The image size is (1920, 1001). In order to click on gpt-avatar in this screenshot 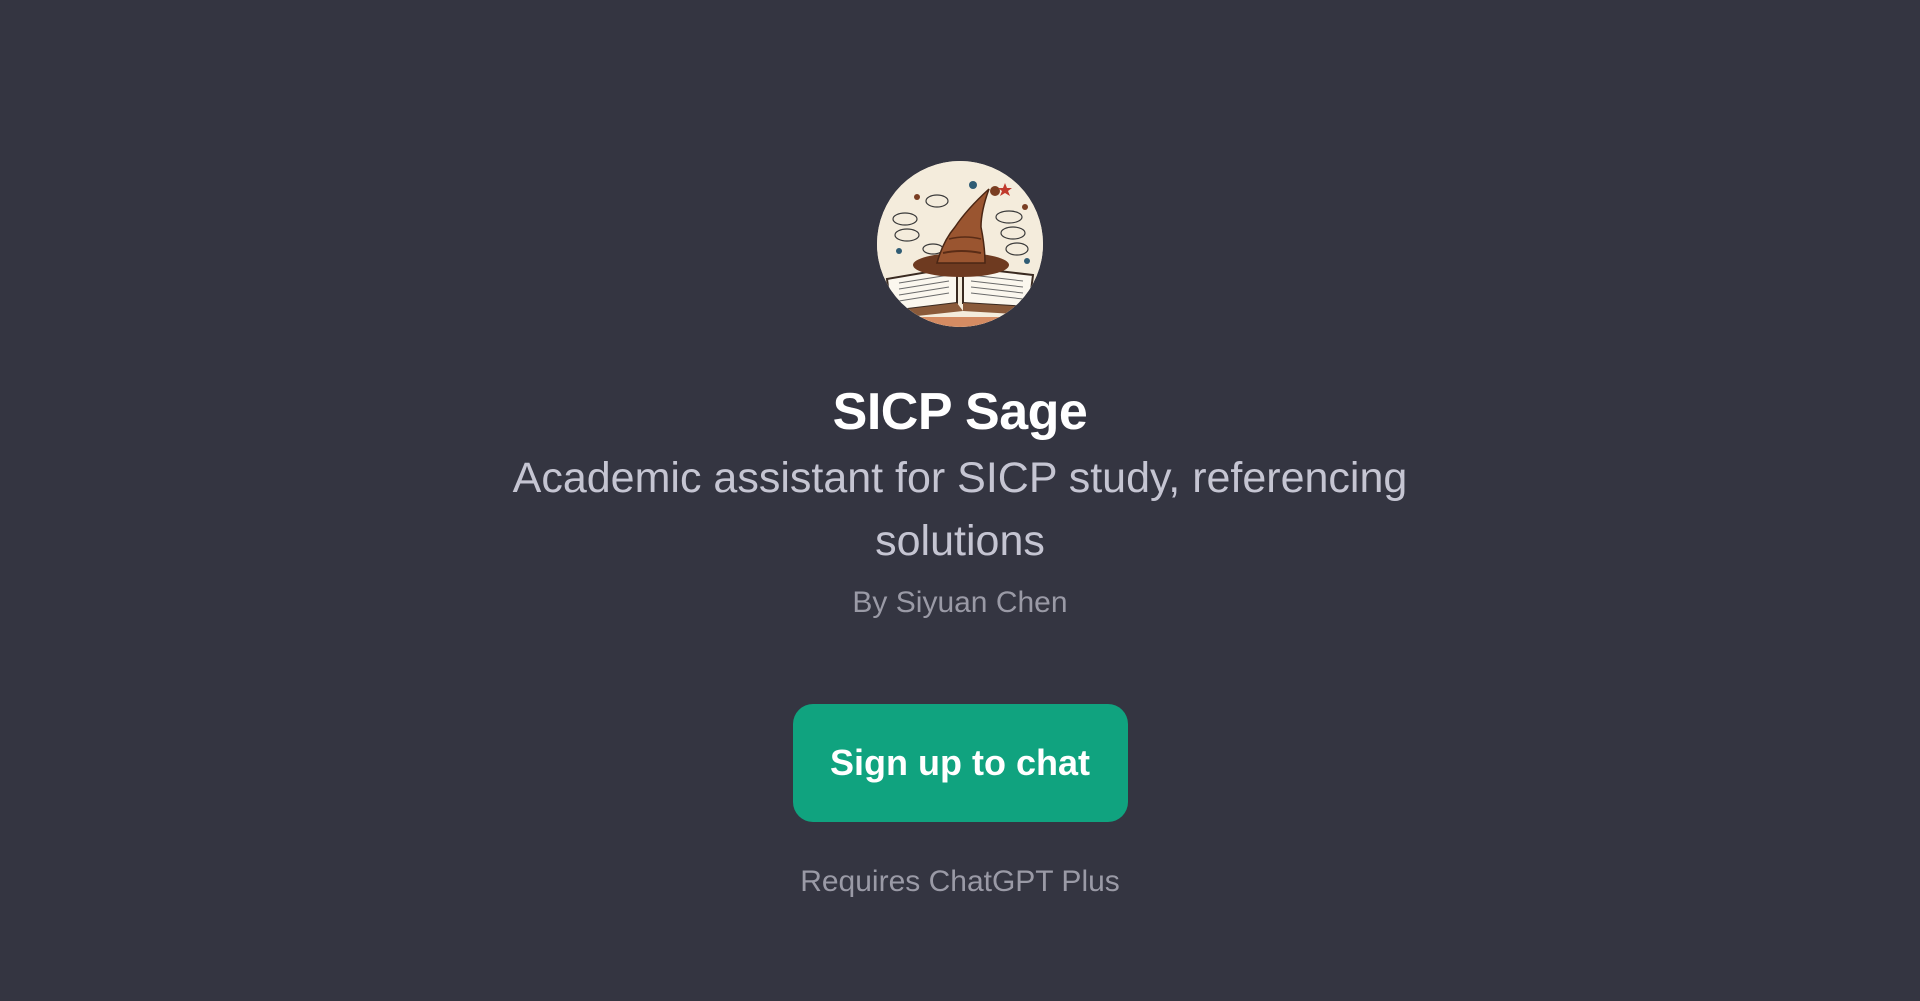, I will do `click(960, 244)`.